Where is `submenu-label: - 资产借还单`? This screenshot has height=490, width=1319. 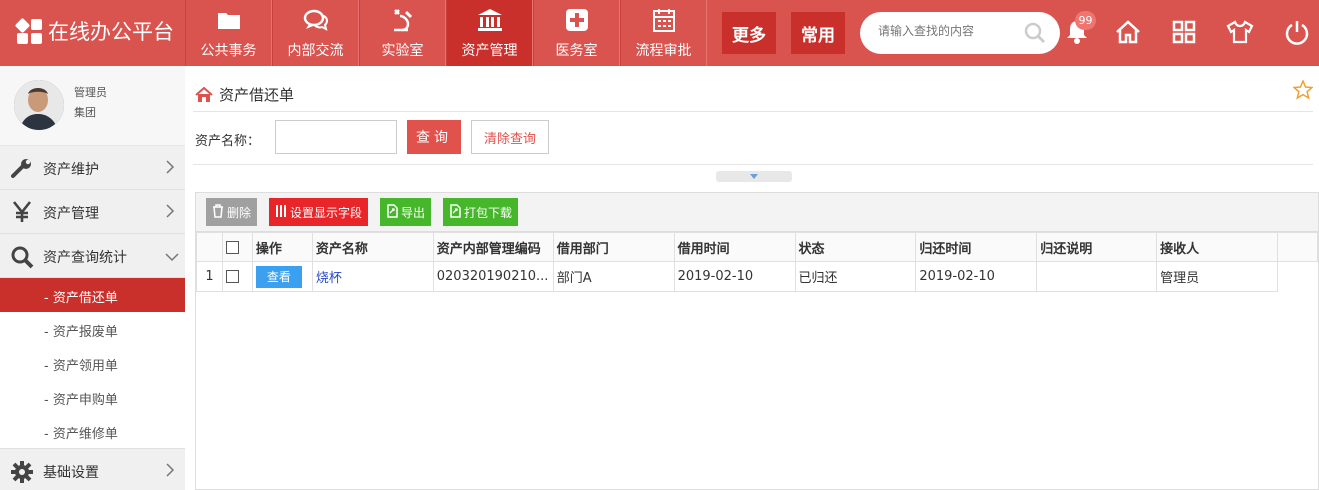 submenu-label: - 资产借还单 is located at coordinates (81, 298).